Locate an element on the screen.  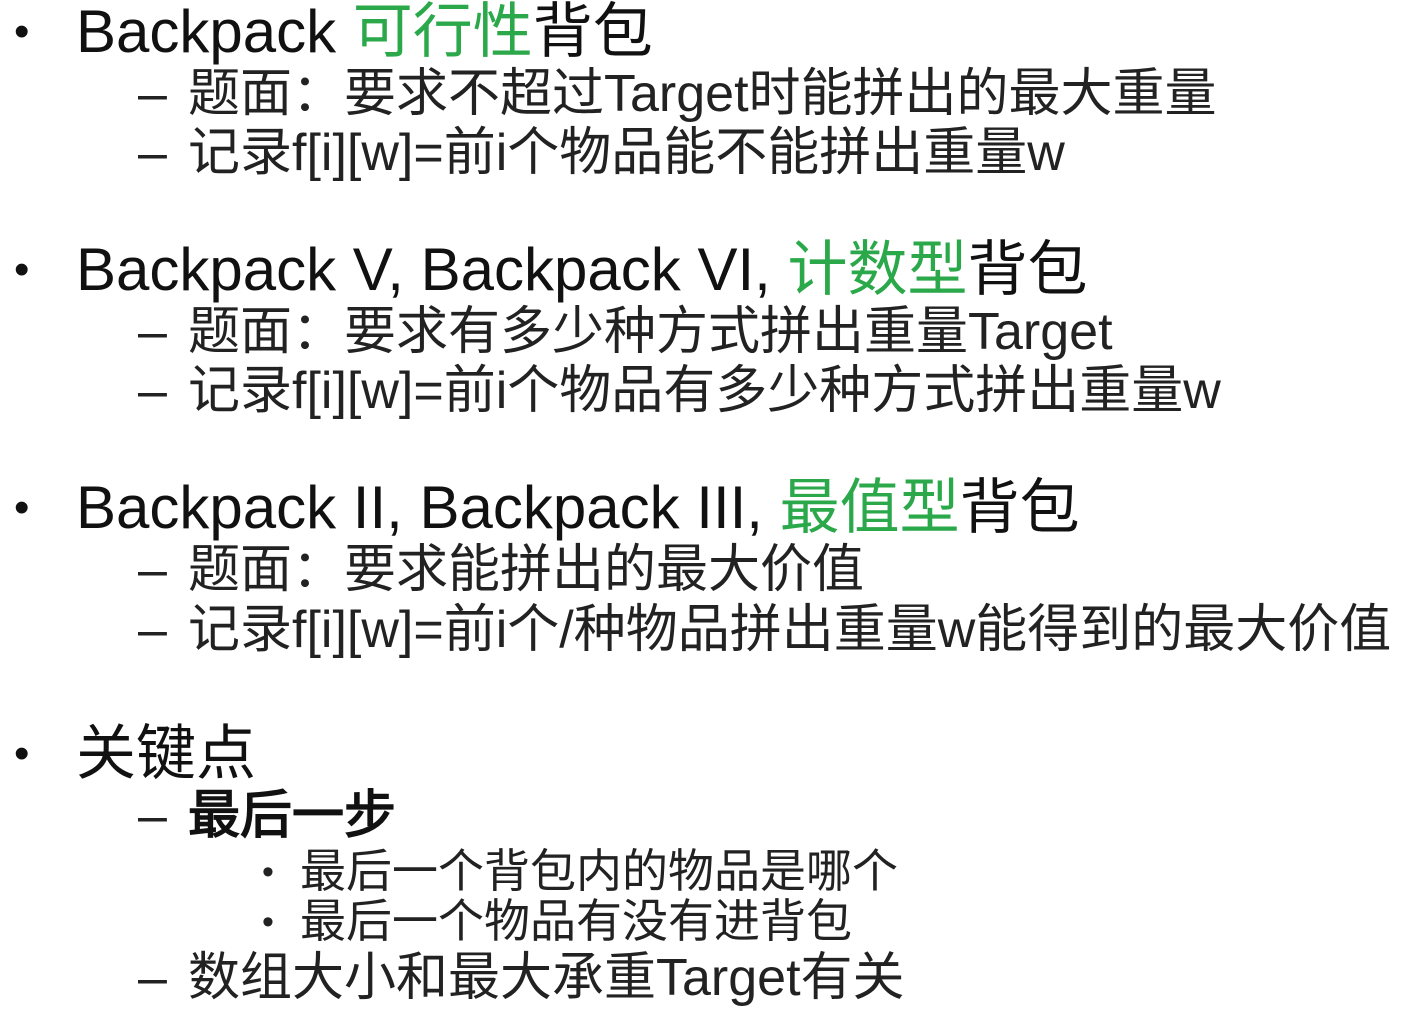
section-2-item-1: – 题面：要求有多少种方式拼出重量Target is located at coordinates (625, 332).